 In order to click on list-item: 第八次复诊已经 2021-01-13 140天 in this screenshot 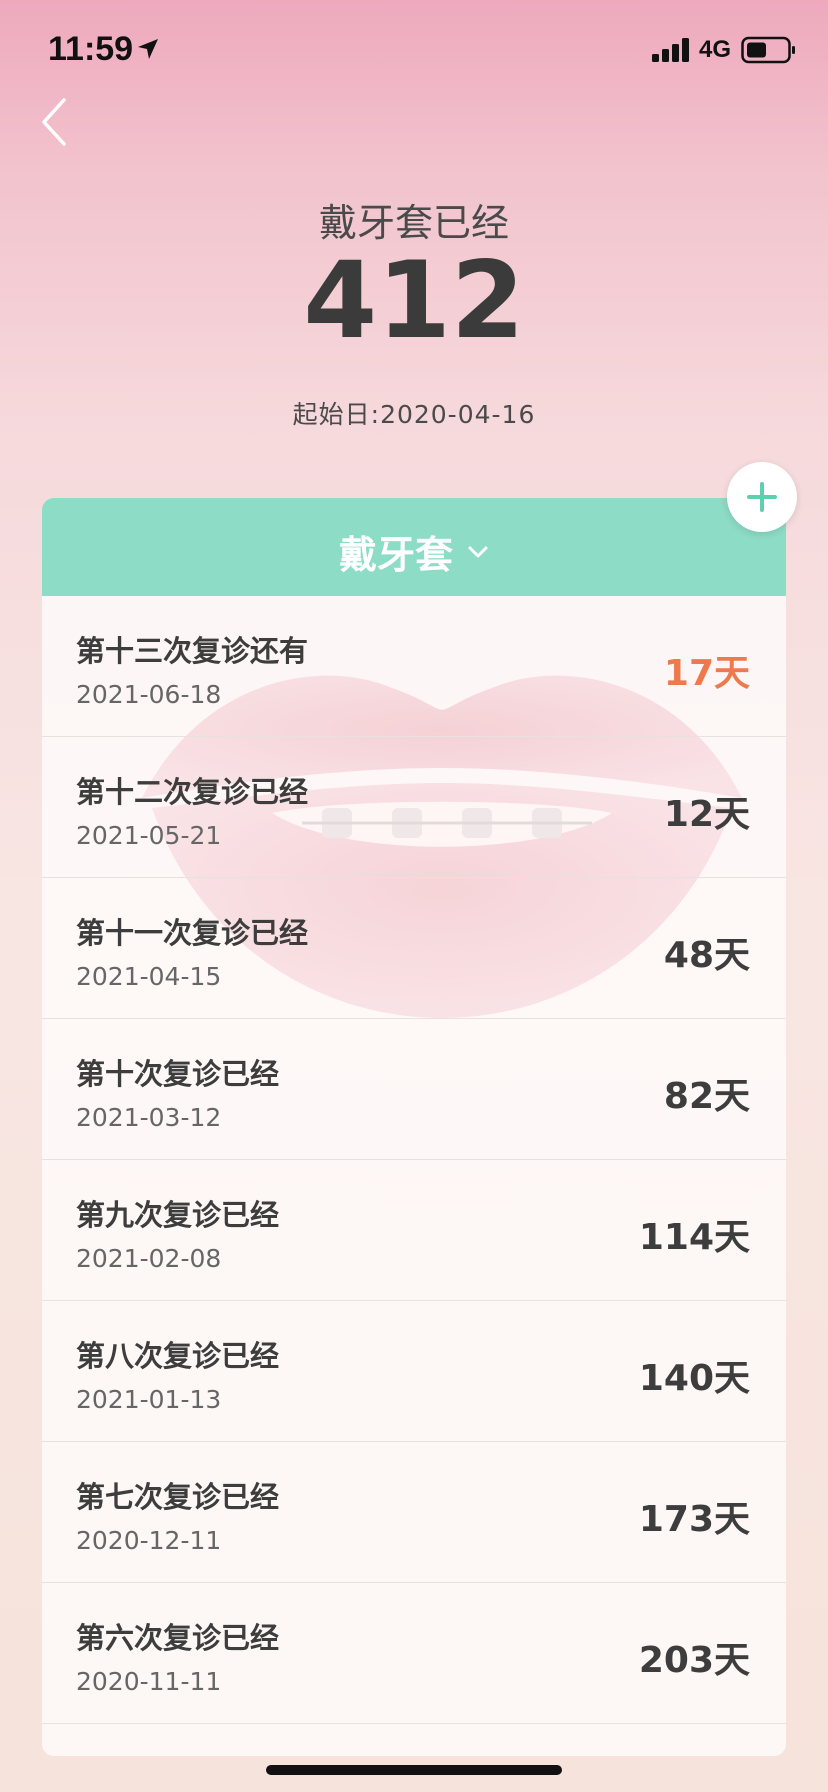, I will do `click(414, 1371)`.